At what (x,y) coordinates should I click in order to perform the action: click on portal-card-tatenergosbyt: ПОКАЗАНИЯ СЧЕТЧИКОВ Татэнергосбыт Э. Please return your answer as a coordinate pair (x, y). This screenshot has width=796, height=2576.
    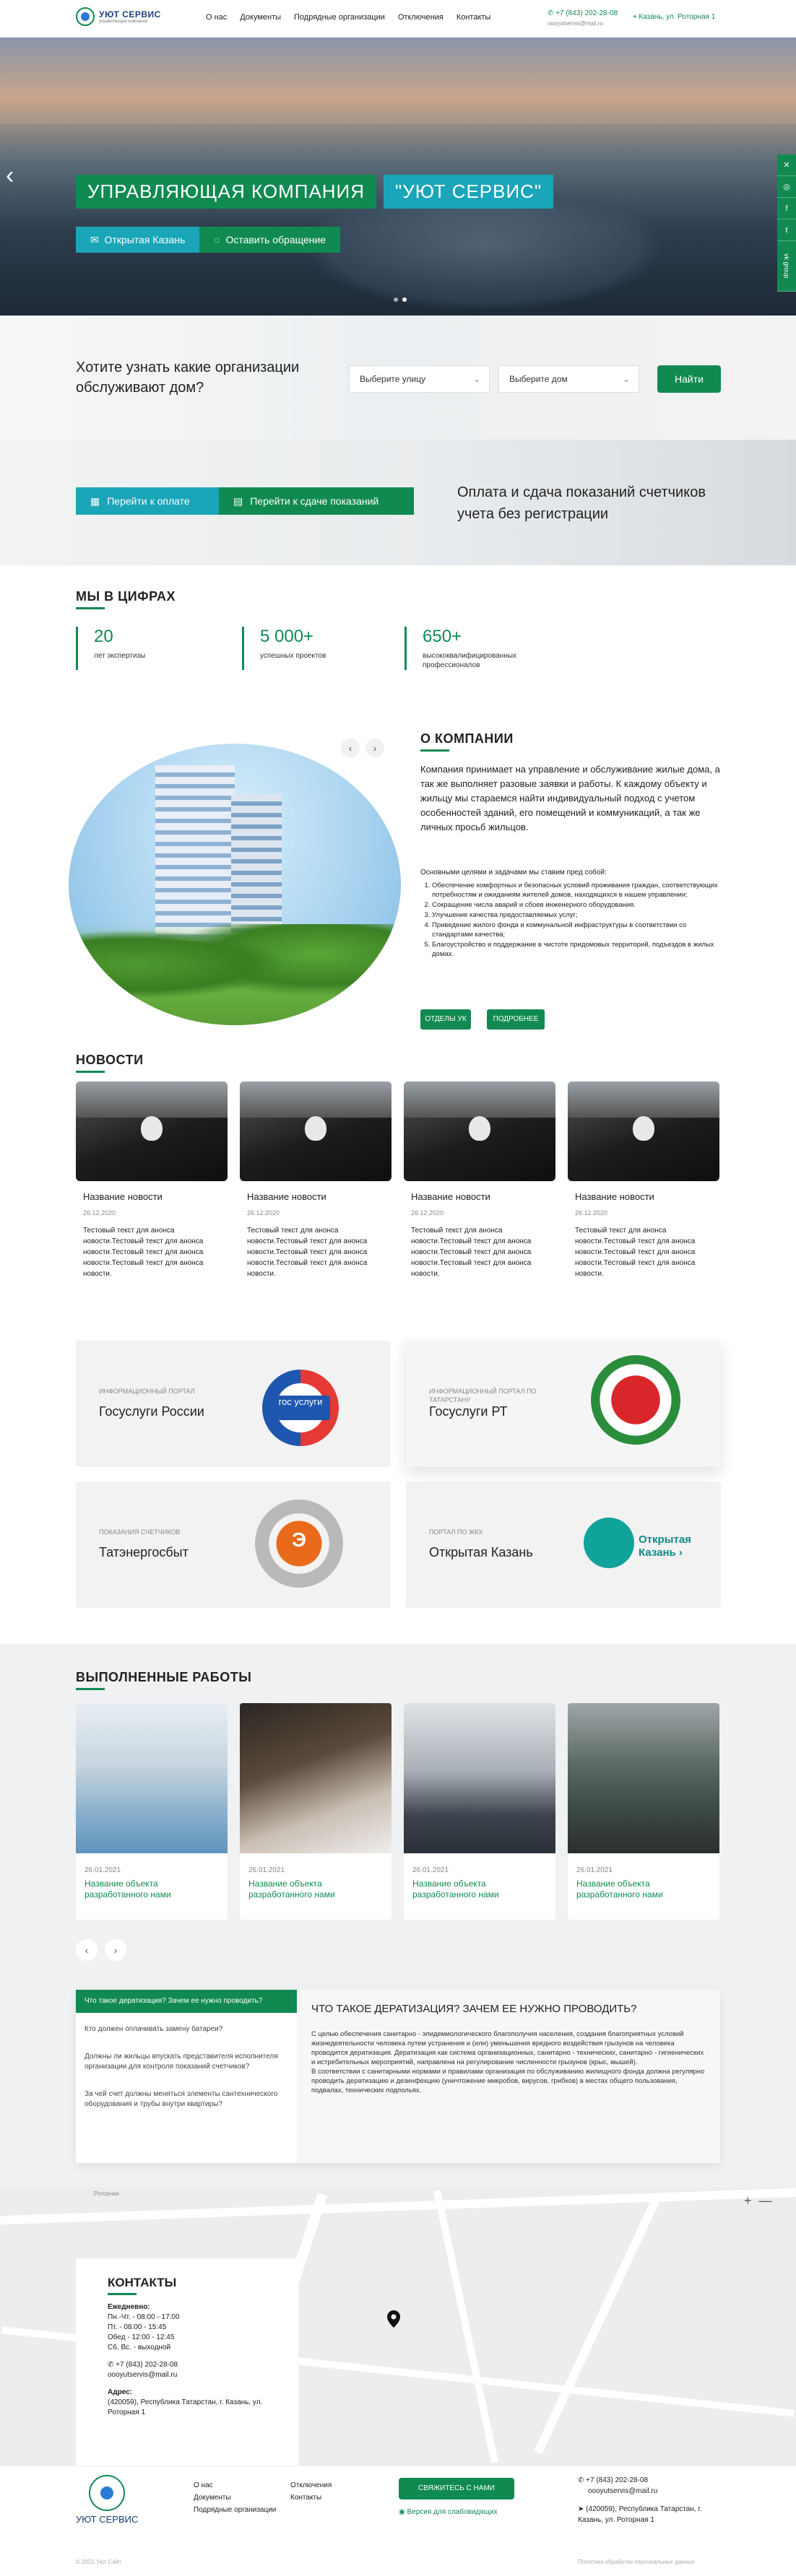
    Looking at the image, I should click on (233, 1544).